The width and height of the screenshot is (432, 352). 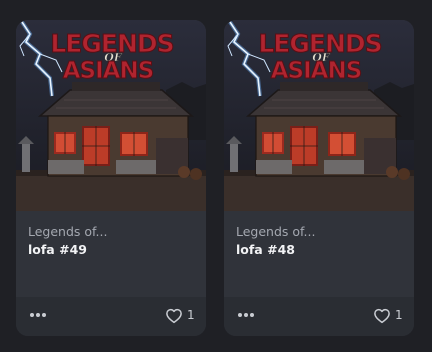 I want to click on nft-title: lofa #48, so click(x=265, y=249).